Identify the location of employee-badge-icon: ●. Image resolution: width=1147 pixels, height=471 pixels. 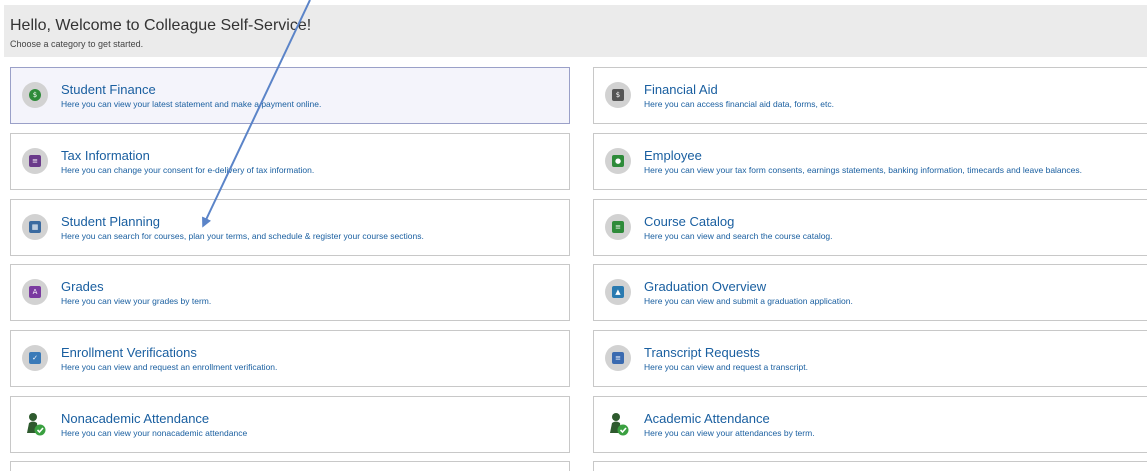
(618, 161).